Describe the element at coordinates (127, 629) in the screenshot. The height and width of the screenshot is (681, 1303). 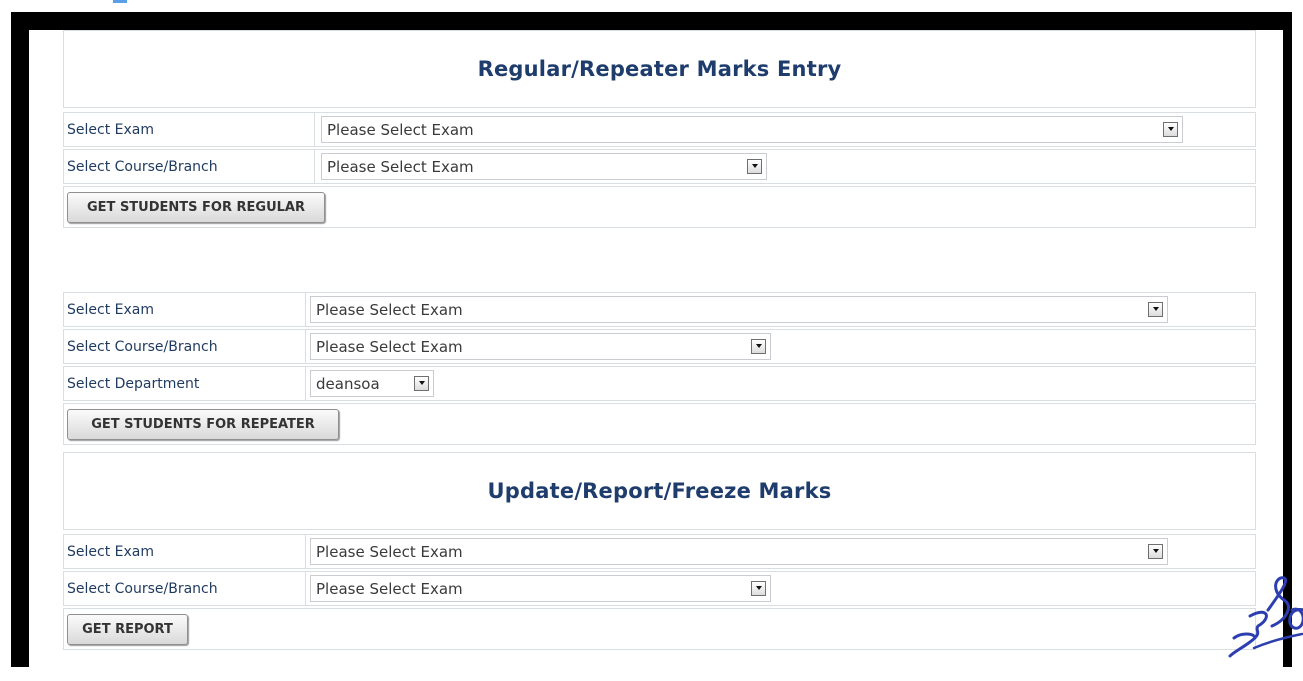
I see `get-report-button: GET REPORT` at that location.